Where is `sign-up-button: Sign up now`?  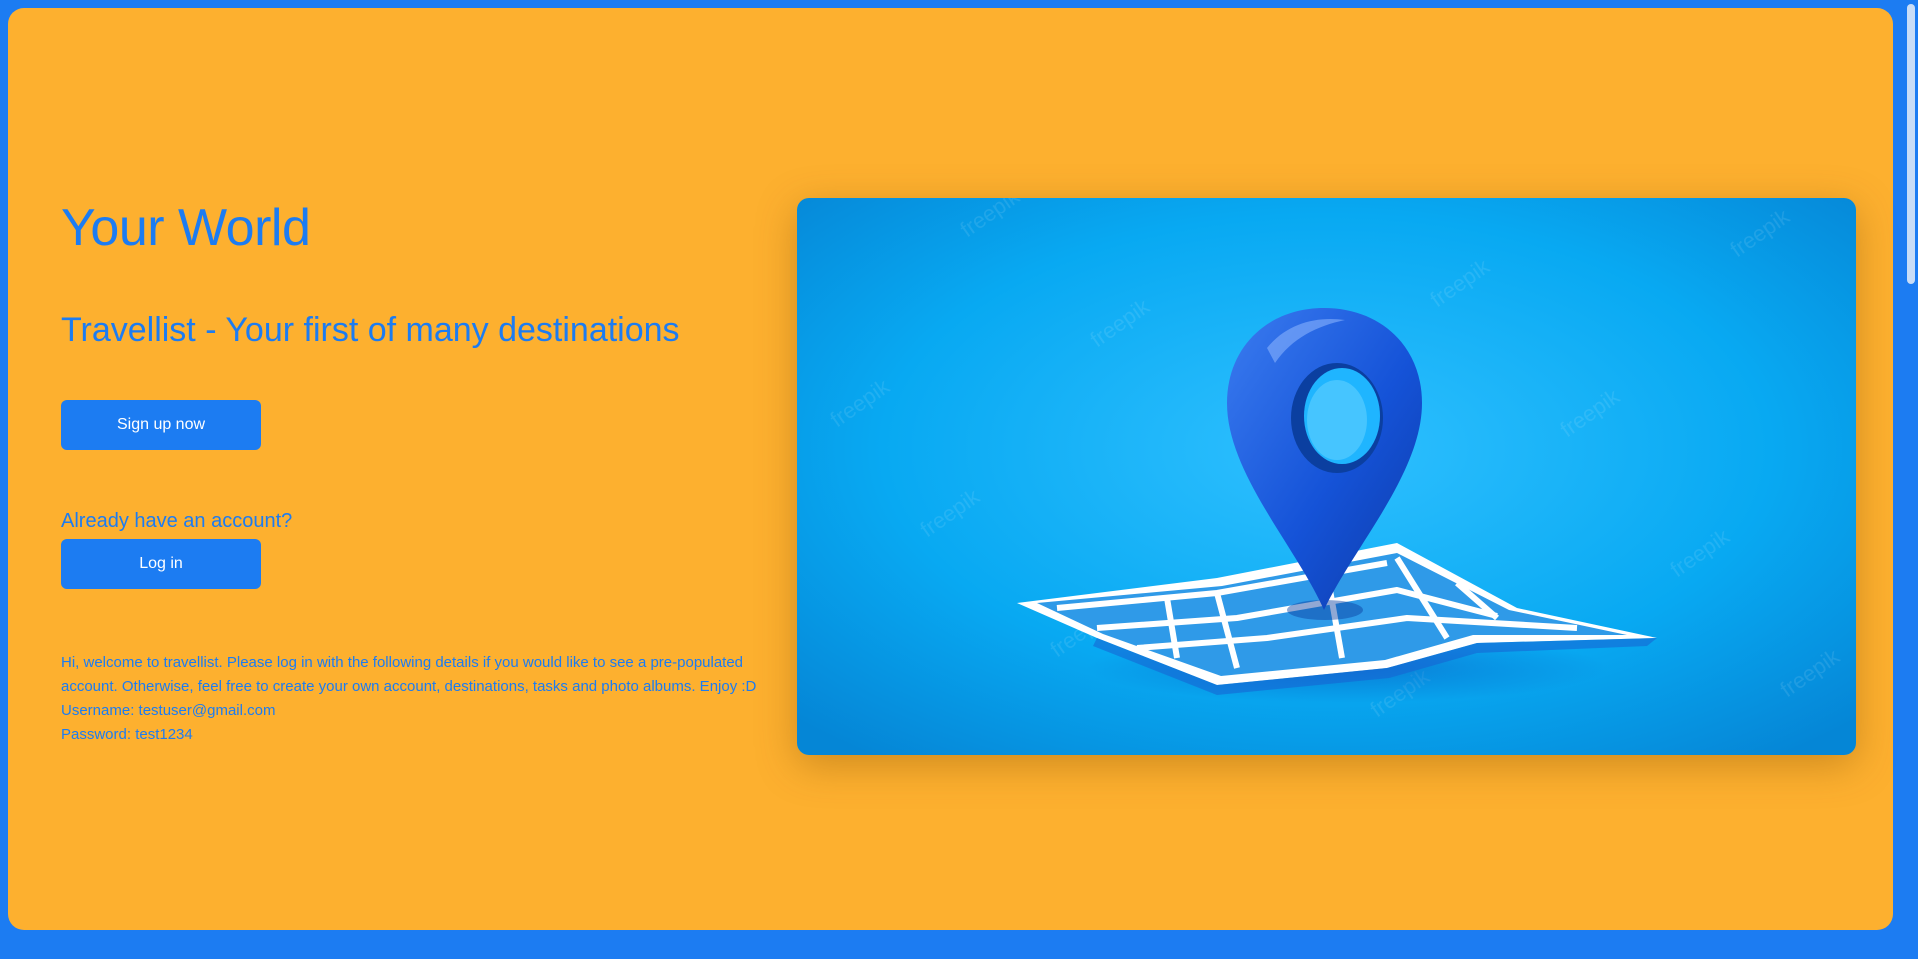
sign-up-button: Sign up now is located at coordinates (161, 425).